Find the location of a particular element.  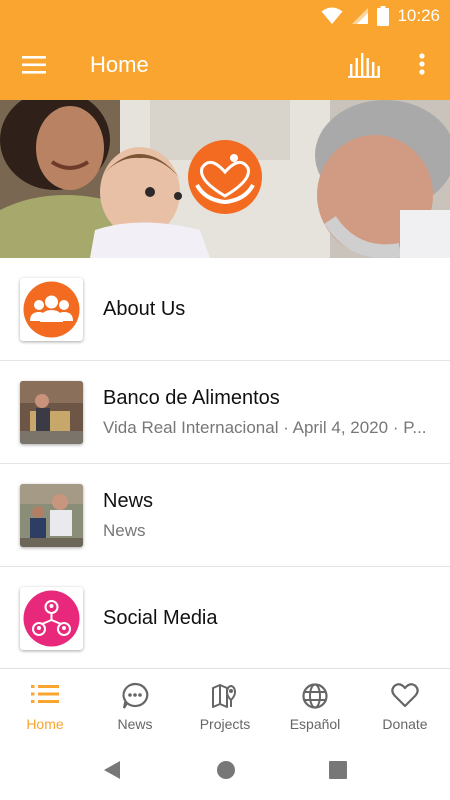

globe-icon is located at coordinates (315, 696).